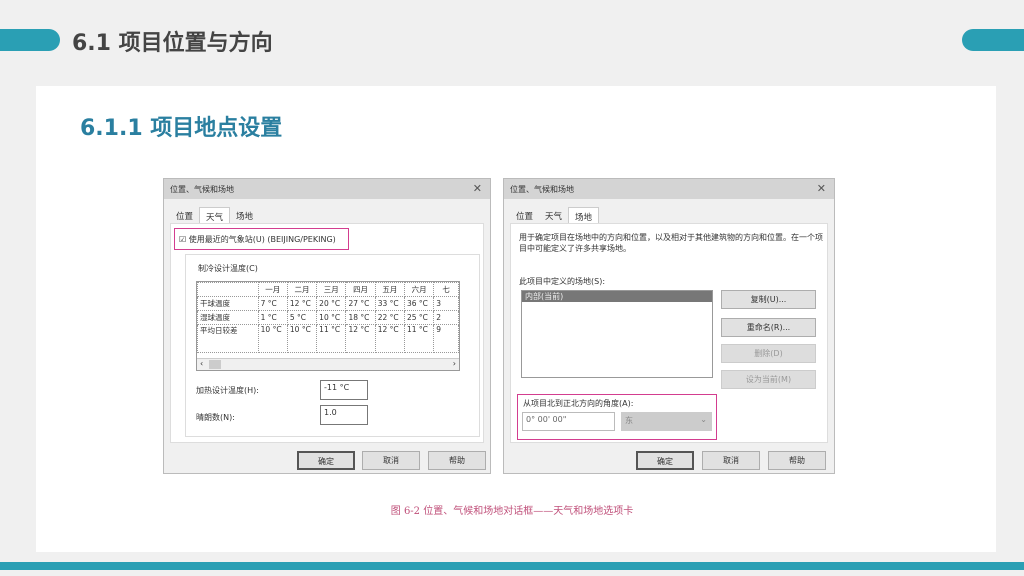 The height and width of the screenshot is (576, 1024). What do you see at coordinates (215, 417) in the screenshot?
I see `clearness-label: 晴朗数(N):` at bounding box center [215, 417].